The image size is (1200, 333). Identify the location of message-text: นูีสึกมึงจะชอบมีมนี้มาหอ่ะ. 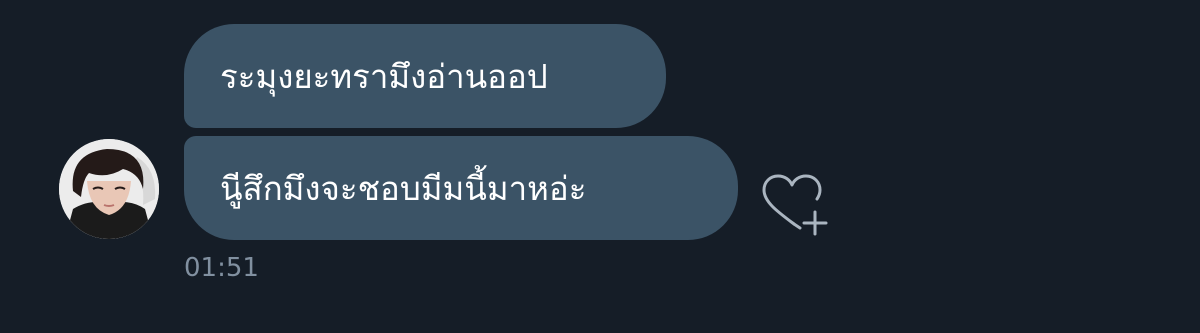
(403, 188).